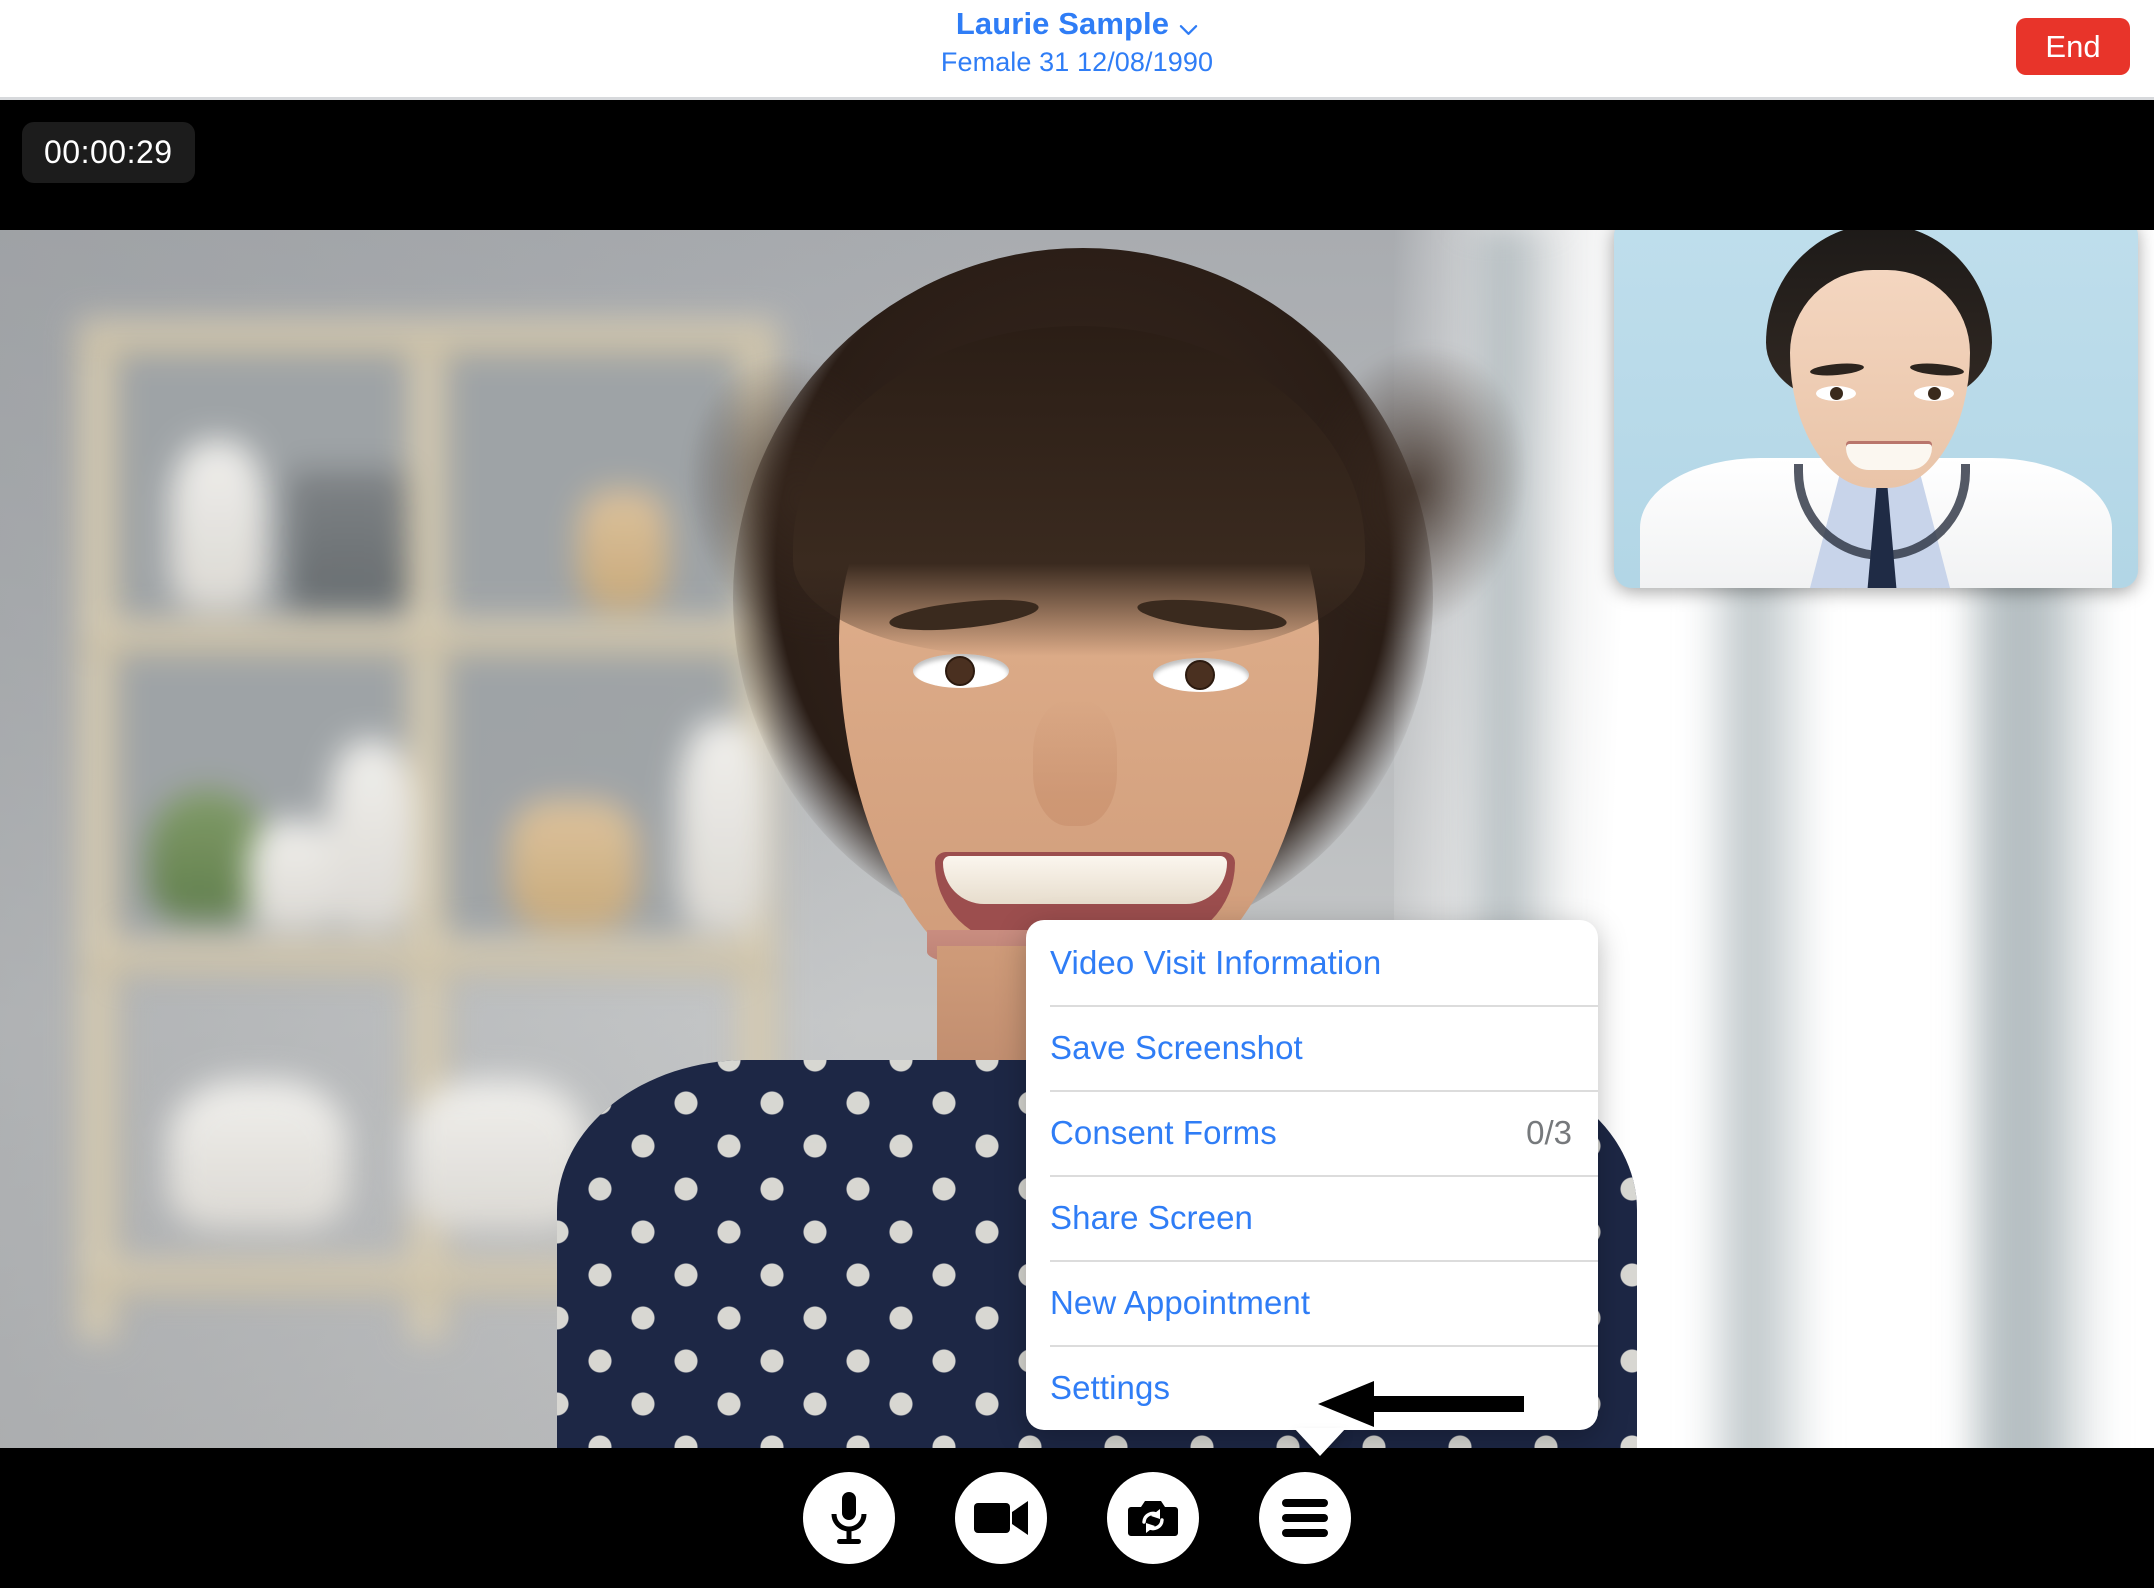 The image size is (2154, 1588). What do you see at coordinates (1151, 1217) in the screenshot?
I see `menu-item-label: Share Screen` at bounding box center [1151, 1217].